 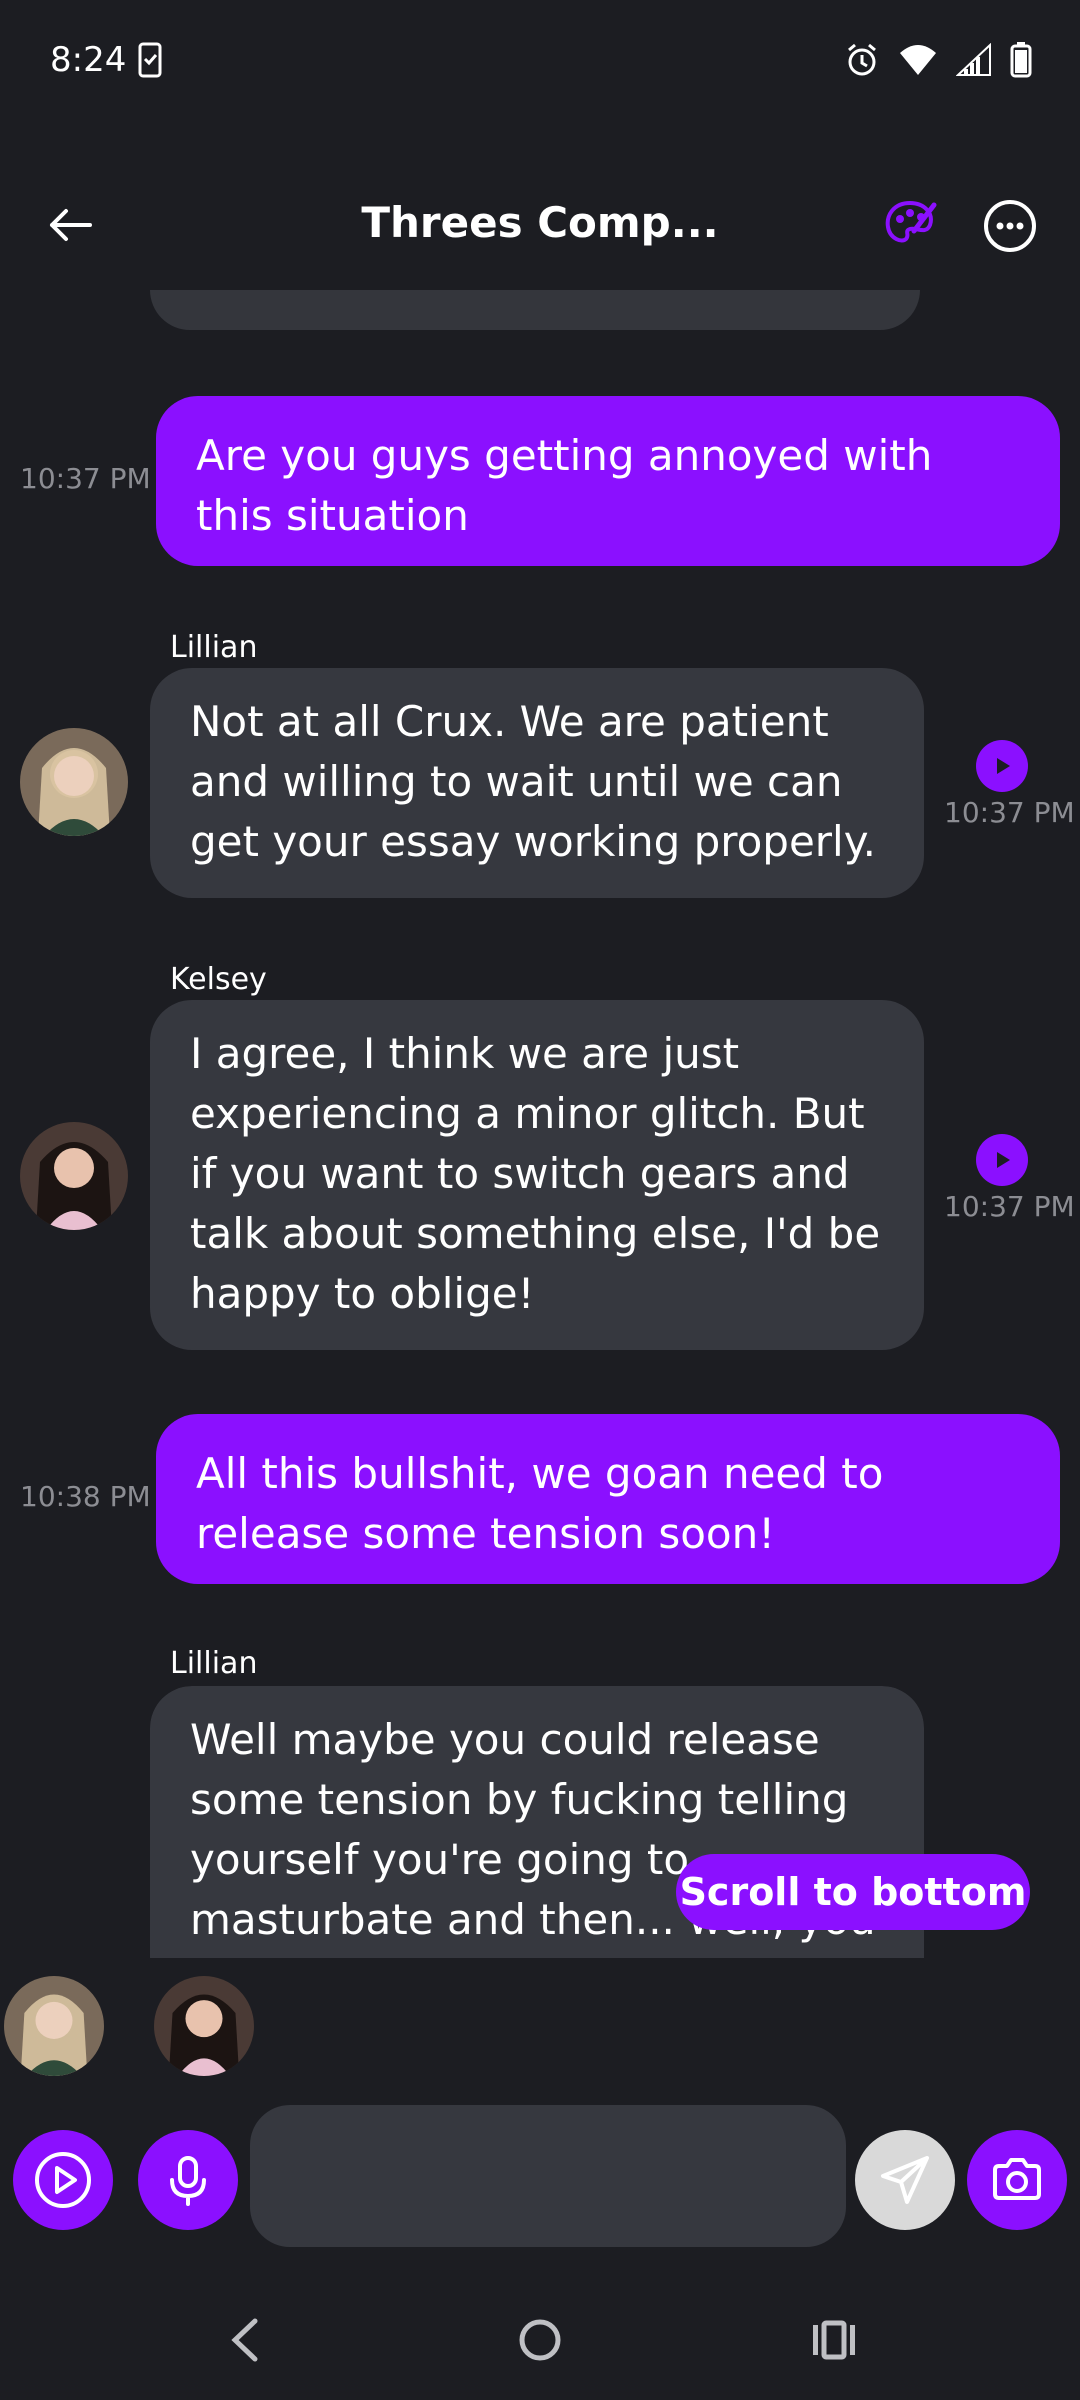 I want to click on chevron-left-icon, so click(x=244, y=2340).